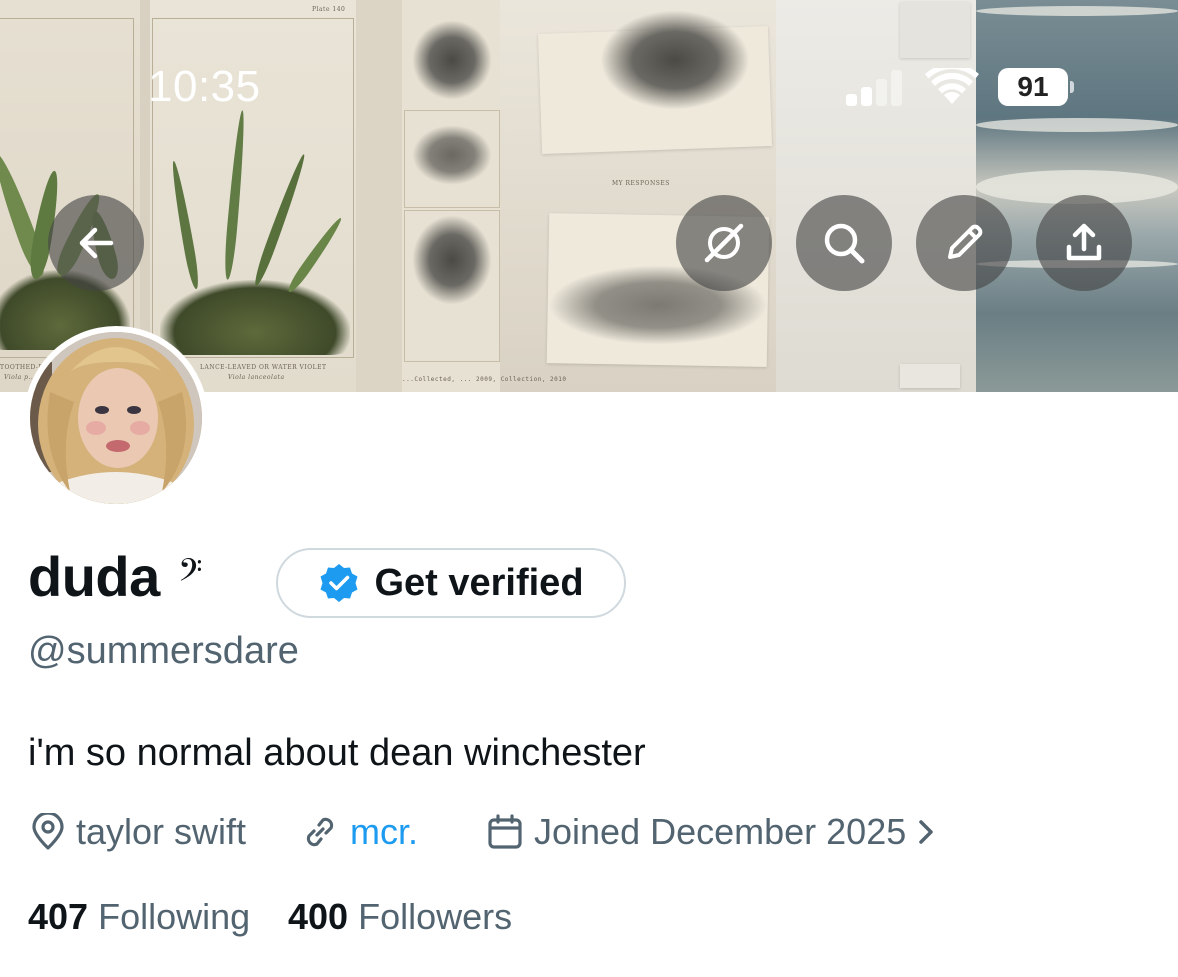 Image resolution: width=1178 pixels, height=977 pixels. Describe the element at coordinates (58, 916) in the screenshot. I see `following-count: 407` at that location.